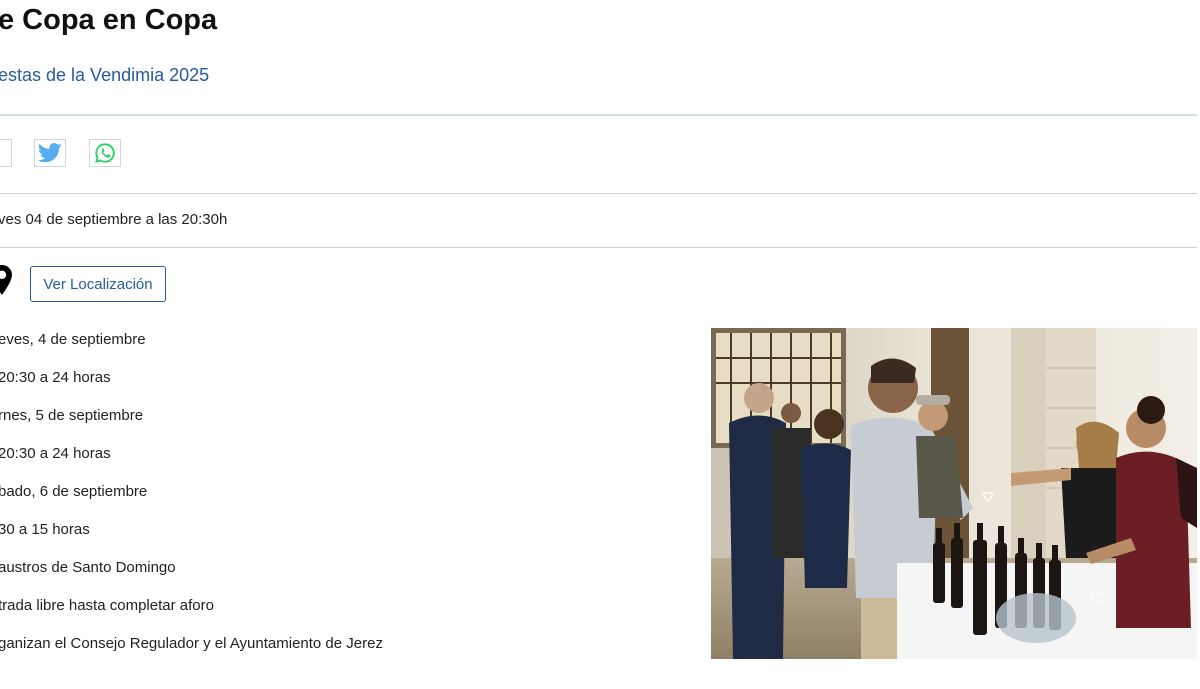 The height and width of the screenshot is (689, 1200). I want to click on date-divider, so click(598, 247).